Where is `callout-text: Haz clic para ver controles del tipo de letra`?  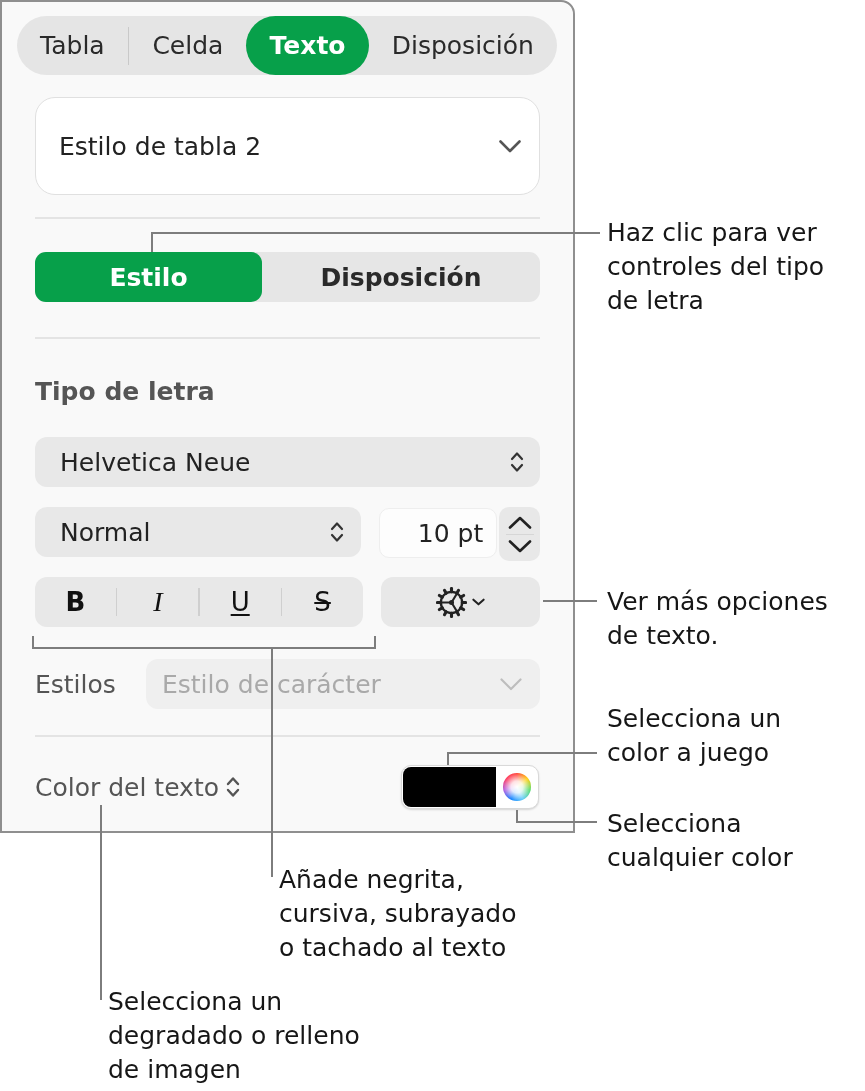
callout-text: Haz clic para ver controles del tipo de letra is located at coordinates (716, 267).